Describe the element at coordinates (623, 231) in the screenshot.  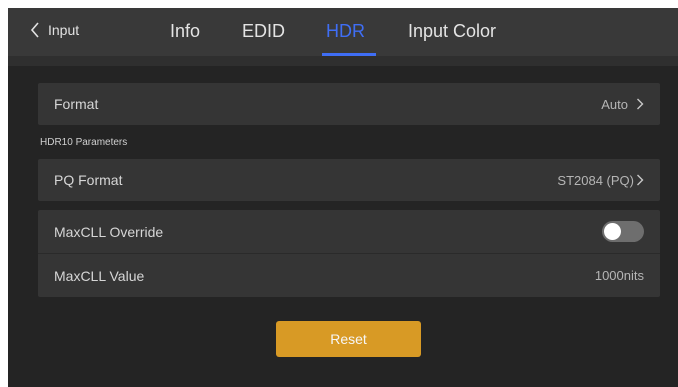
I see `maxcll-override-toggle` at that location.